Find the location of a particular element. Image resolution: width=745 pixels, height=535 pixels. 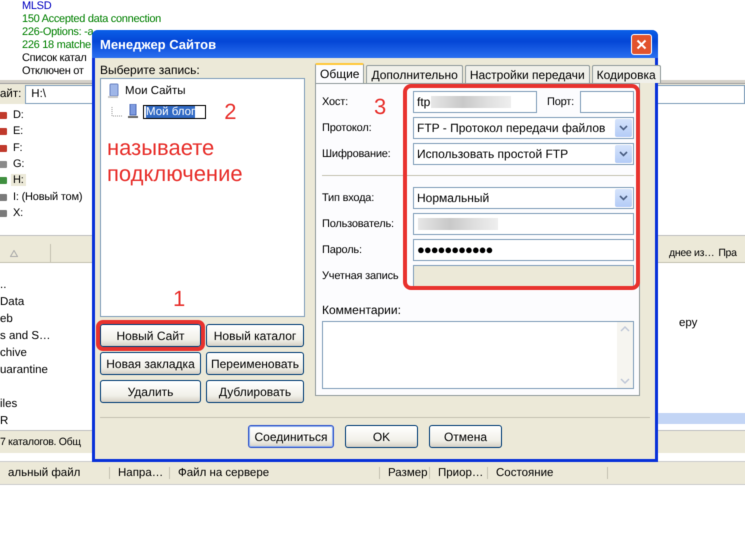

drive-item: E: is located at coordinates (18, 131).